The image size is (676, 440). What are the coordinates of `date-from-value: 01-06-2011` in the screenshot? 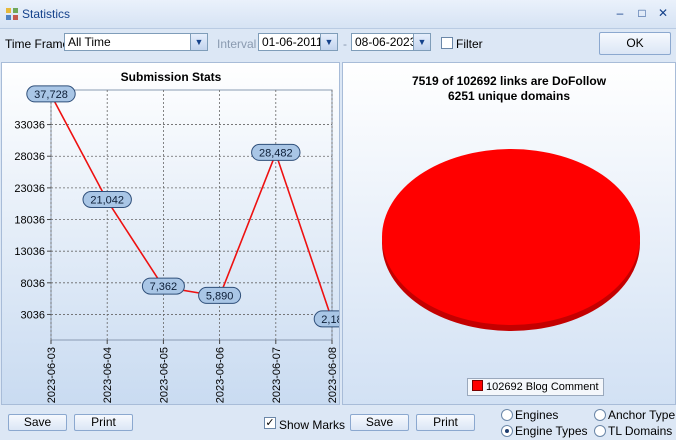 It's located at (292, 42).